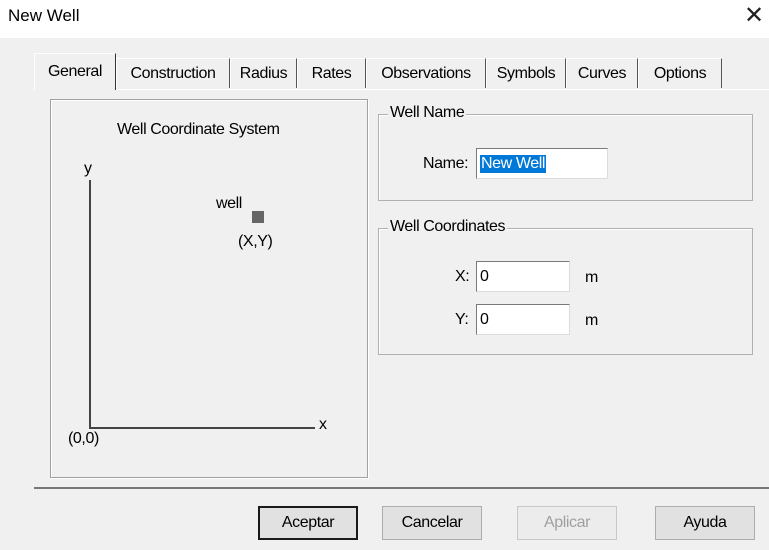 The width and height of the screenshot is (769, 550). I want to click on y-axis-label: y, so click(88, 168).